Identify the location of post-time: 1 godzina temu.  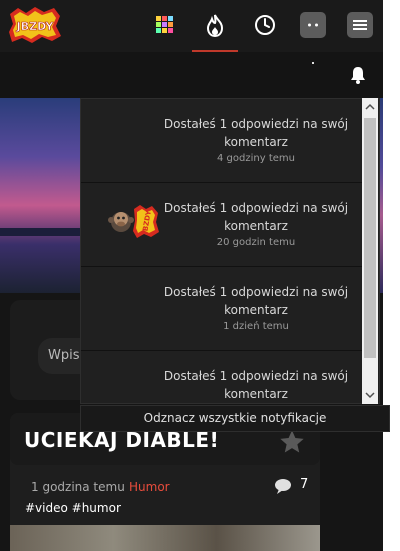
(78, 487).